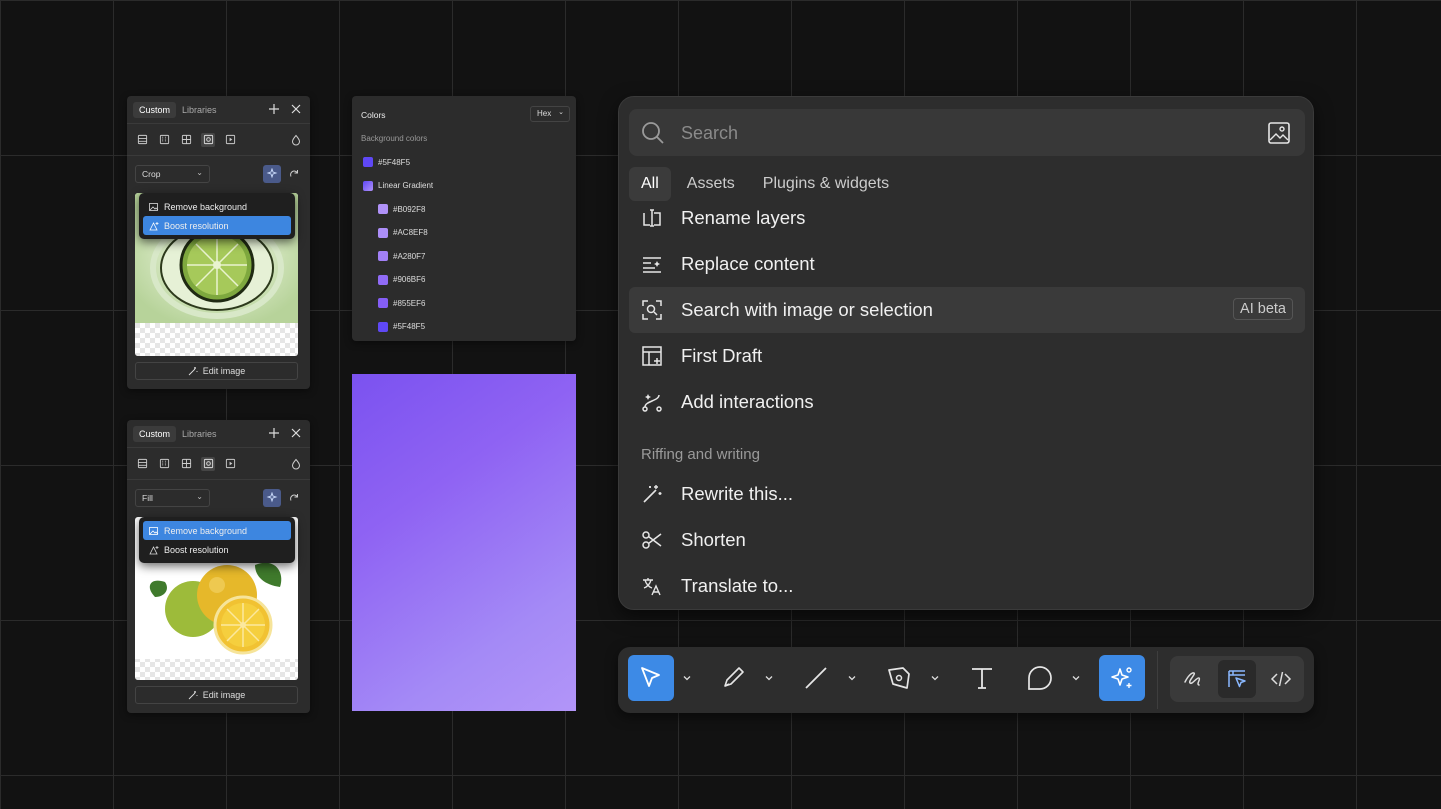  Describe the element at coordinates (982, 678) in the screenshot. I see `text-tool-button` at that location.